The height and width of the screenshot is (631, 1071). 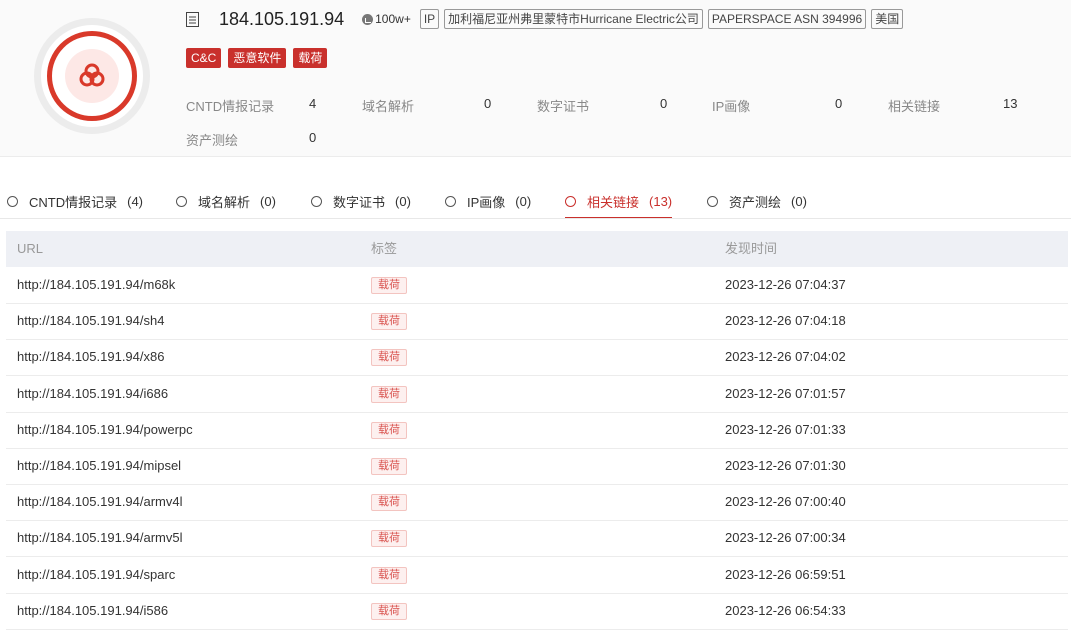 What do you see at coordinates (839, 103) in the screenshot?
I see `stat-value-ip-profile: 0` at bounding box center [839, 103].